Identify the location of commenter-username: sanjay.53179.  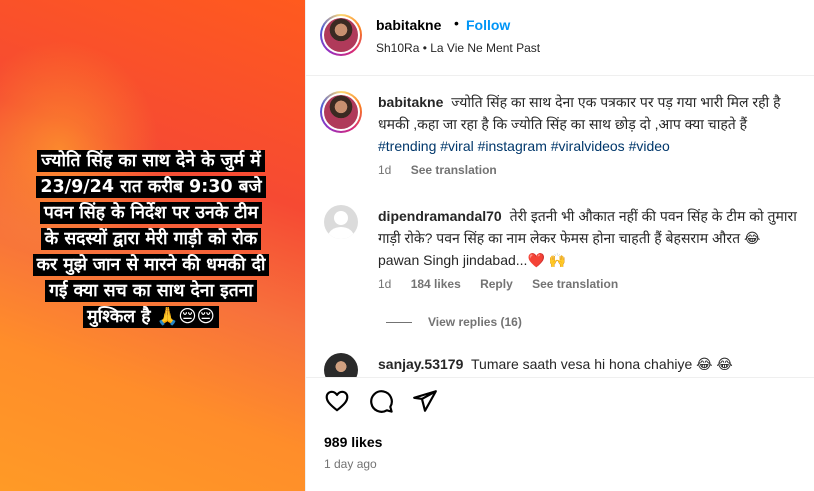
(420, 364).